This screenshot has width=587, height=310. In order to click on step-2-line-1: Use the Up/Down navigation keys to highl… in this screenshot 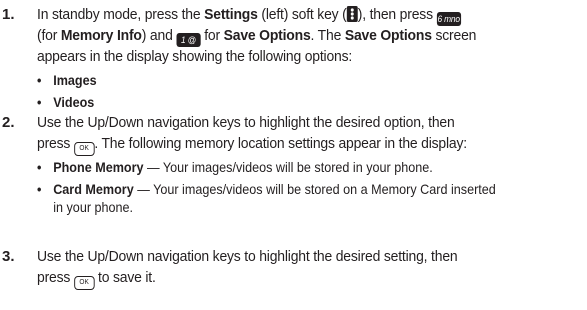, I will do `click(246, 122)`.